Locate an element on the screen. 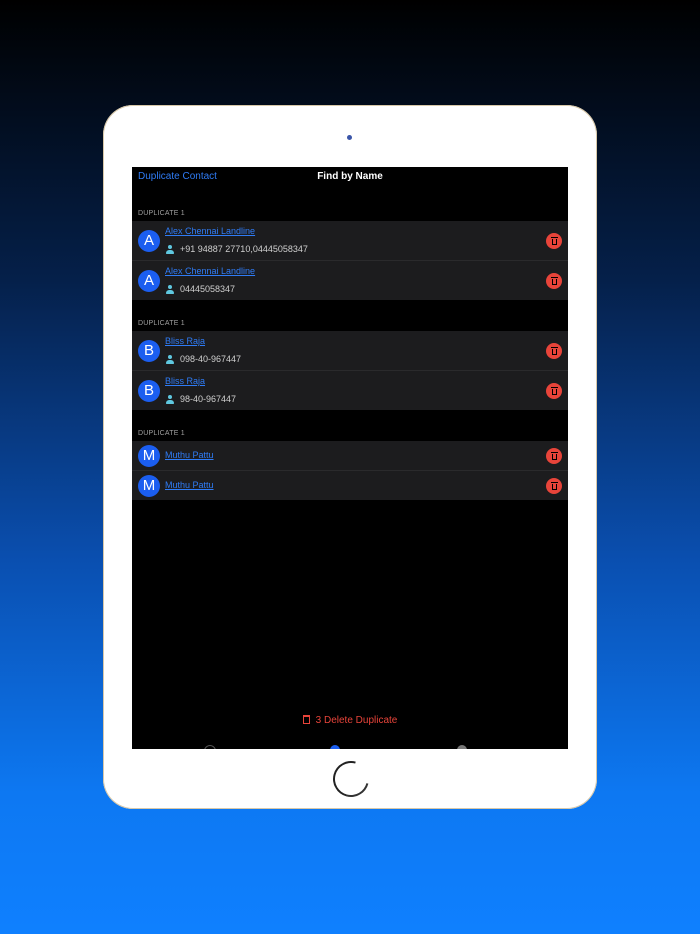  delete-duplicates-label: 3 Delete Duplicate is located at coordinates (356, 720).